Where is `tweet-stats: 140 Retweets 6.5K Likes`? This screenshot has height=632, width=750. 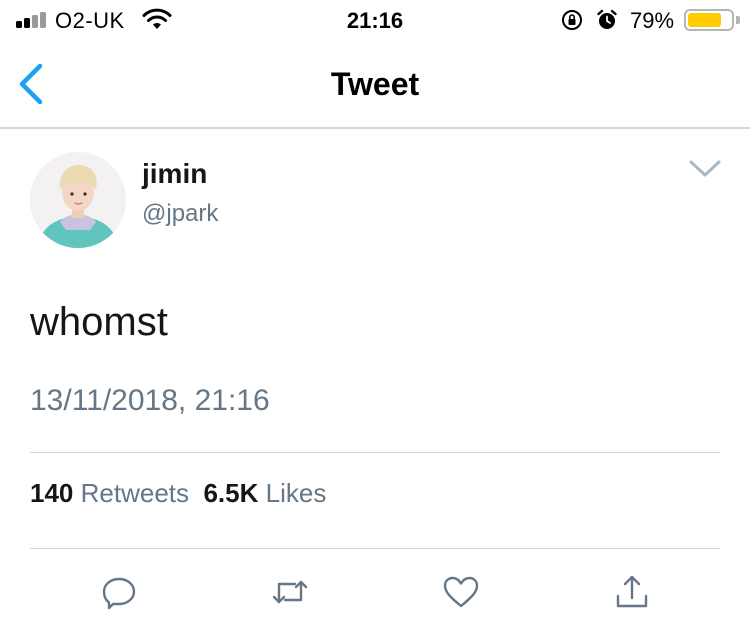 tweet-stats: 140 Retweets 6.5K Likes is located at coordinates (178, 493).